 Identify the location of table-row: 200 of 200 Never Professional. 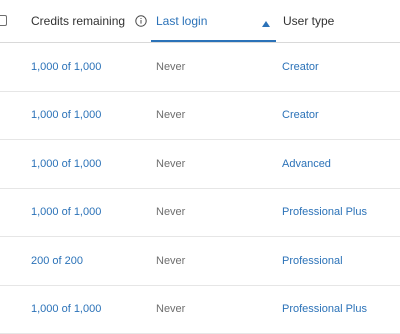
(200, 261).